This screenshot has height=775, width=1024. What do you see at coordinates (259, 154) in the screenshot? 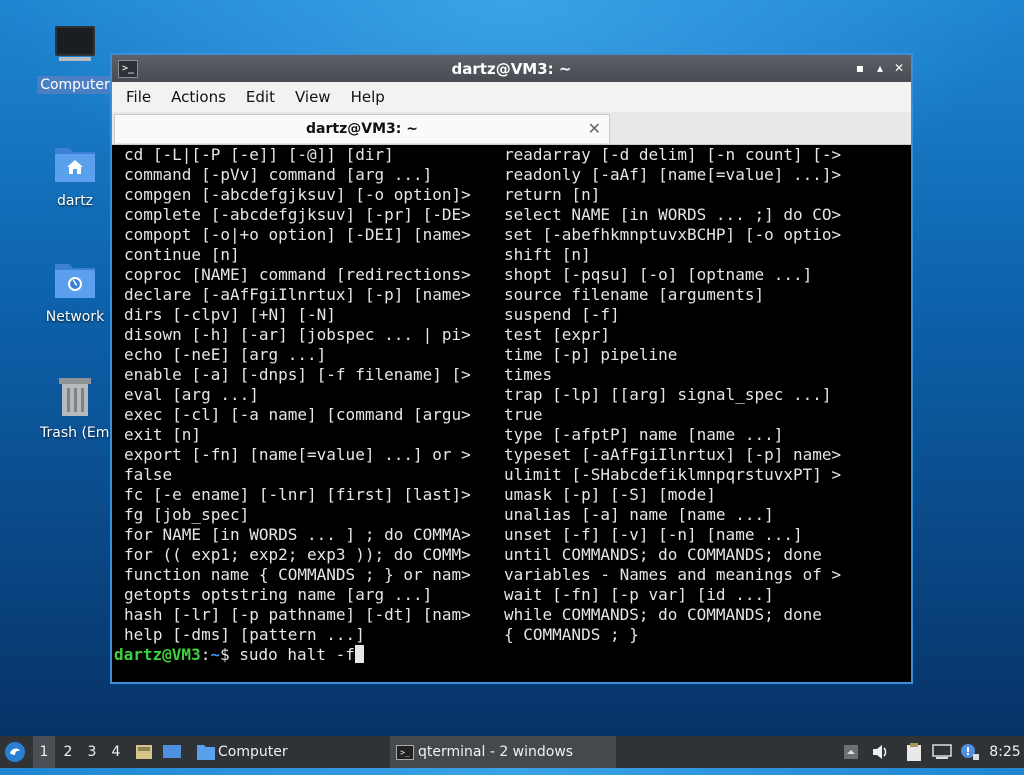
I see `terminal-line: cd [-L|[-P [-e]] [-@]] [dir]` at bounding box center [259, 154].